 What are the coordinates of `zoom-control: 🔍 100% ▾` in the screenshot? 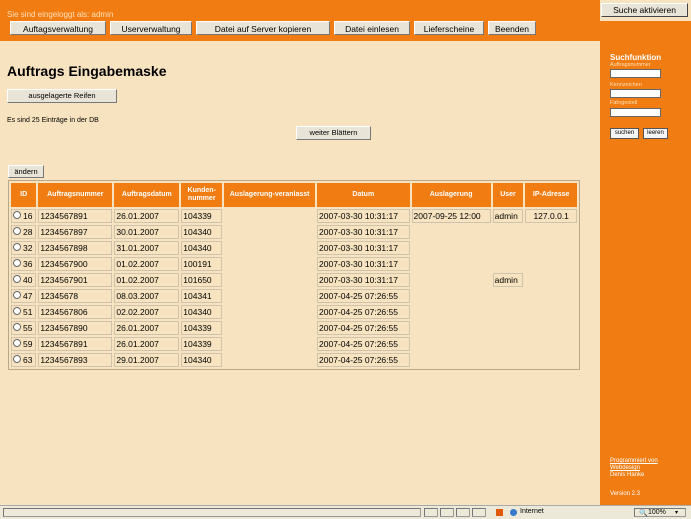 It's located at (660, 512).